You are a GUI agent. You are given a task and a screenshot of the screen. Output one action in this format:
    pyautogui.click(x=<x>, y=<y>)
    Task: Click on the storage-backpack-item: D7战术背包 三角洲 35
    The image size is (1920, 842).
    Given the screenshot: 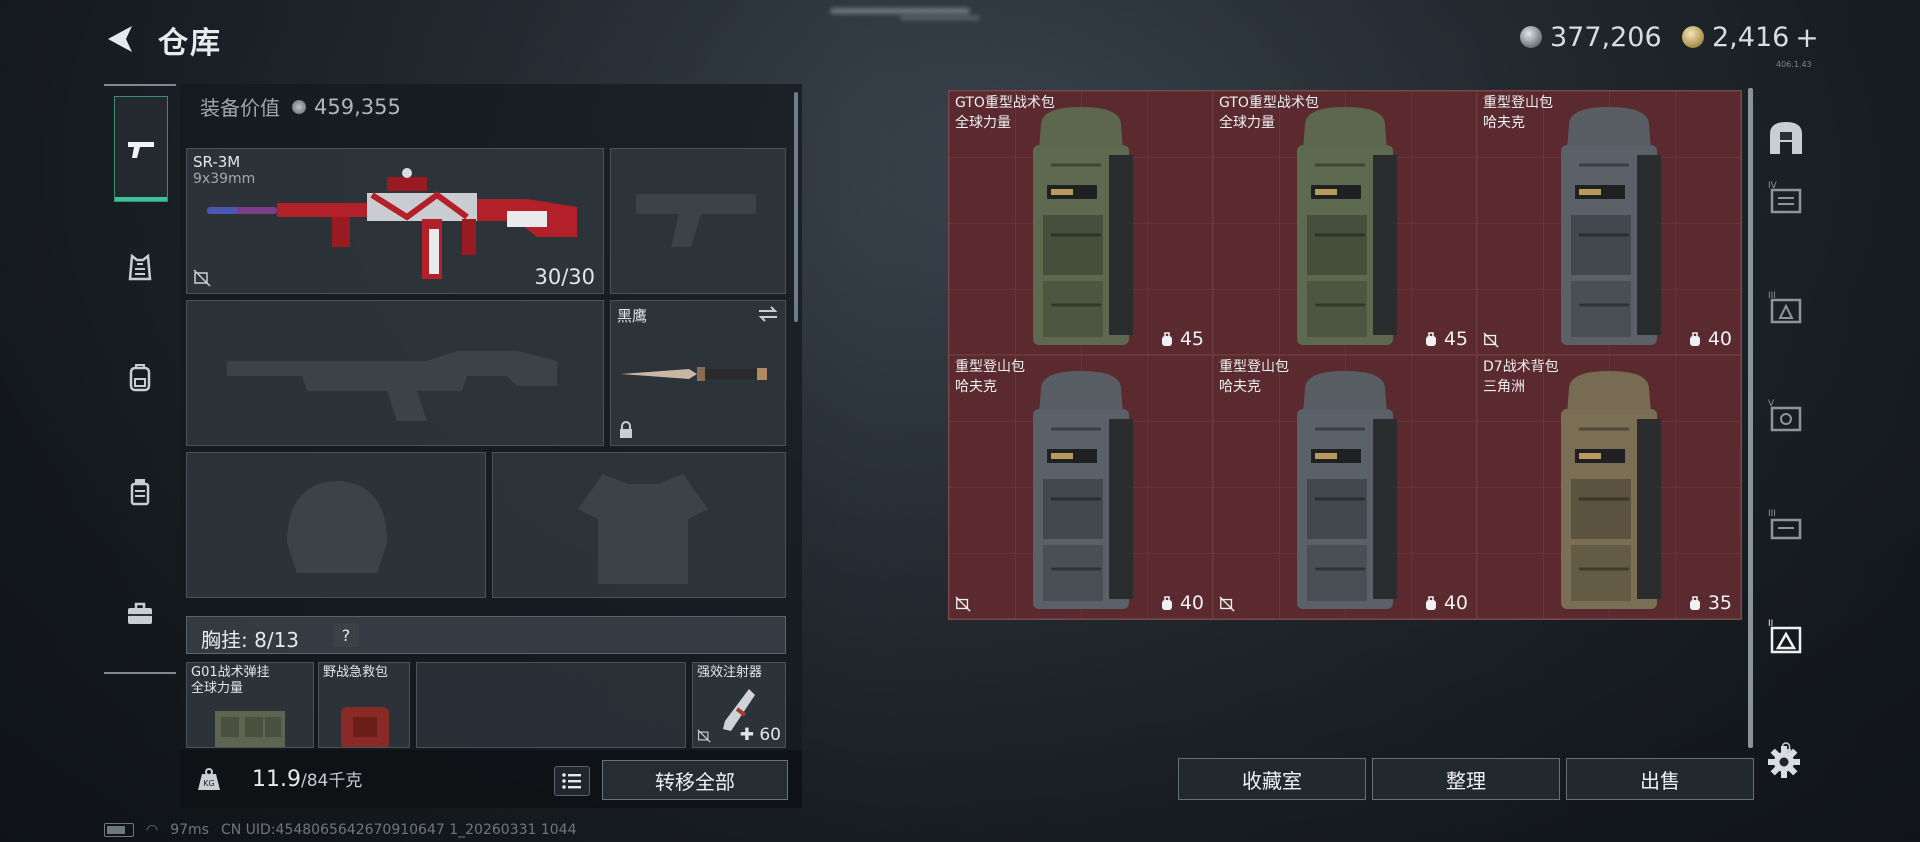 What is the action you would take?
    pyautogui.click(x=1609, y=487)
    